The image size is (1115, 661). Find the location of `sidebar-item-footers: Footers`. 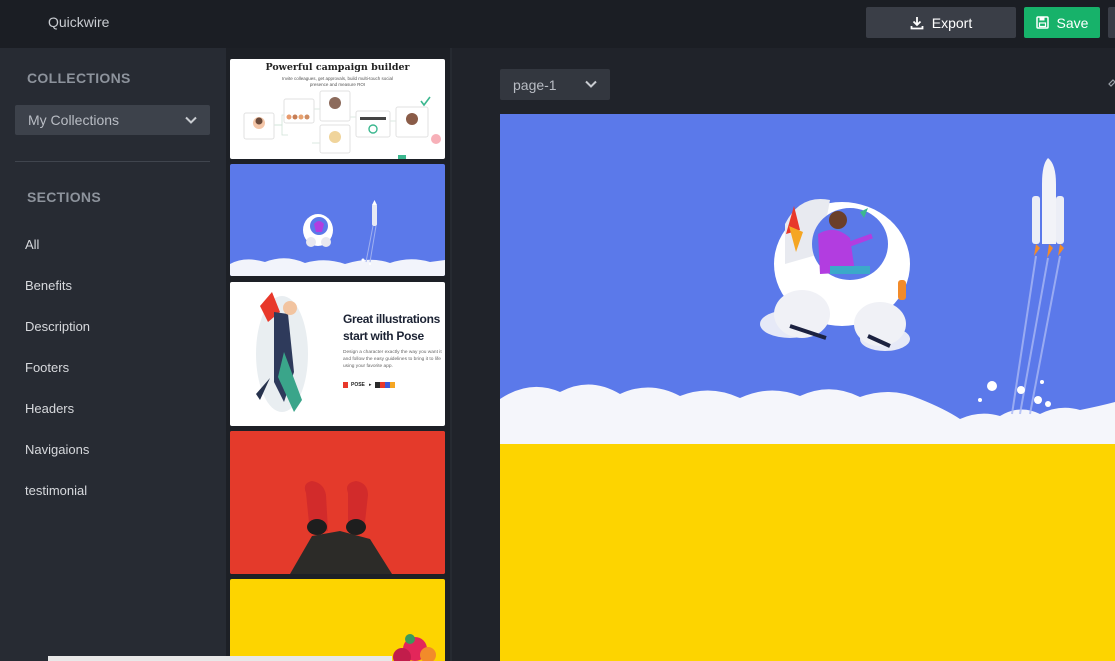

sidebar-item-footers: Footers is located at coordinates (47, 367).